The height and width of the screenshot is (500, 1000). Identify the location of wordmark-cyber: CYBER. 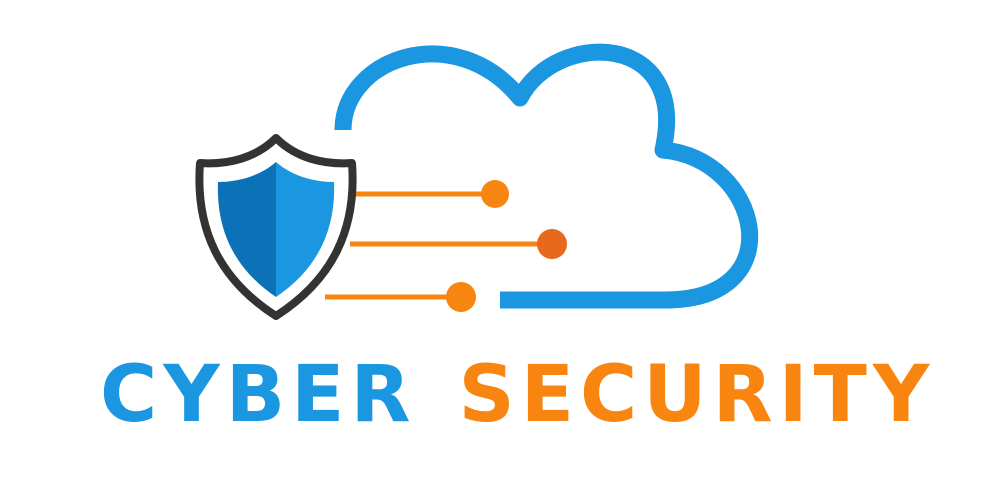
(258, 395).